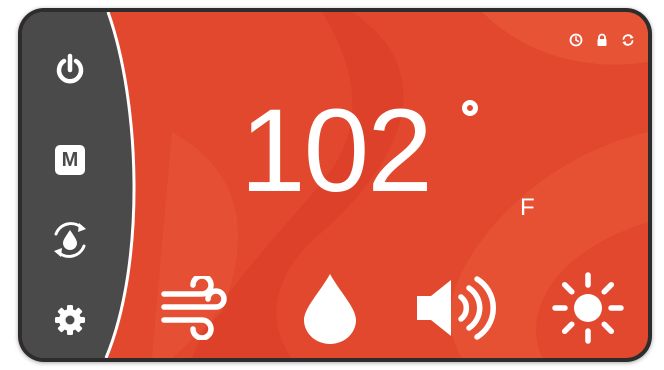 The width and height of the screenshot is (664, 370). What do you see at coordinates (336, 151) in the screenshot?
I see `temperature-value: 102` at bounding box center [336, 151].